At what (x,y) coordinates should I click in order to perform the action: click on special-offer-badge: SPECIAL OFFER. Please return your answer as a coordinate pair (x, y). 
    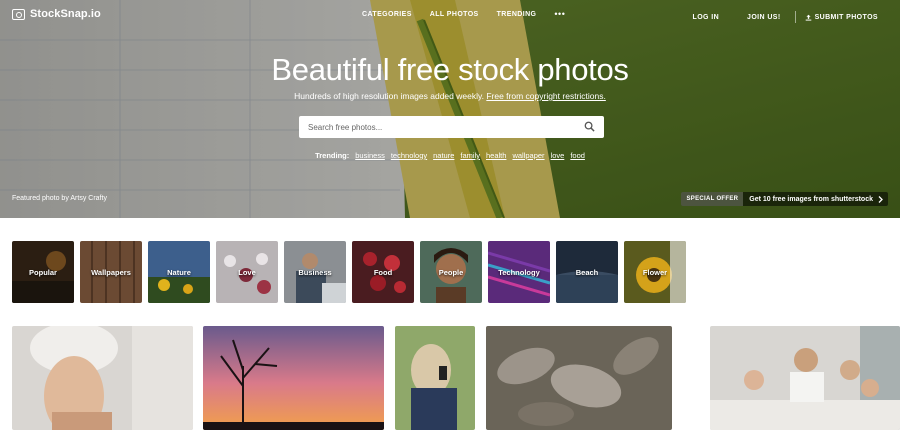
    Looking at the image, I should click on (712, 199).